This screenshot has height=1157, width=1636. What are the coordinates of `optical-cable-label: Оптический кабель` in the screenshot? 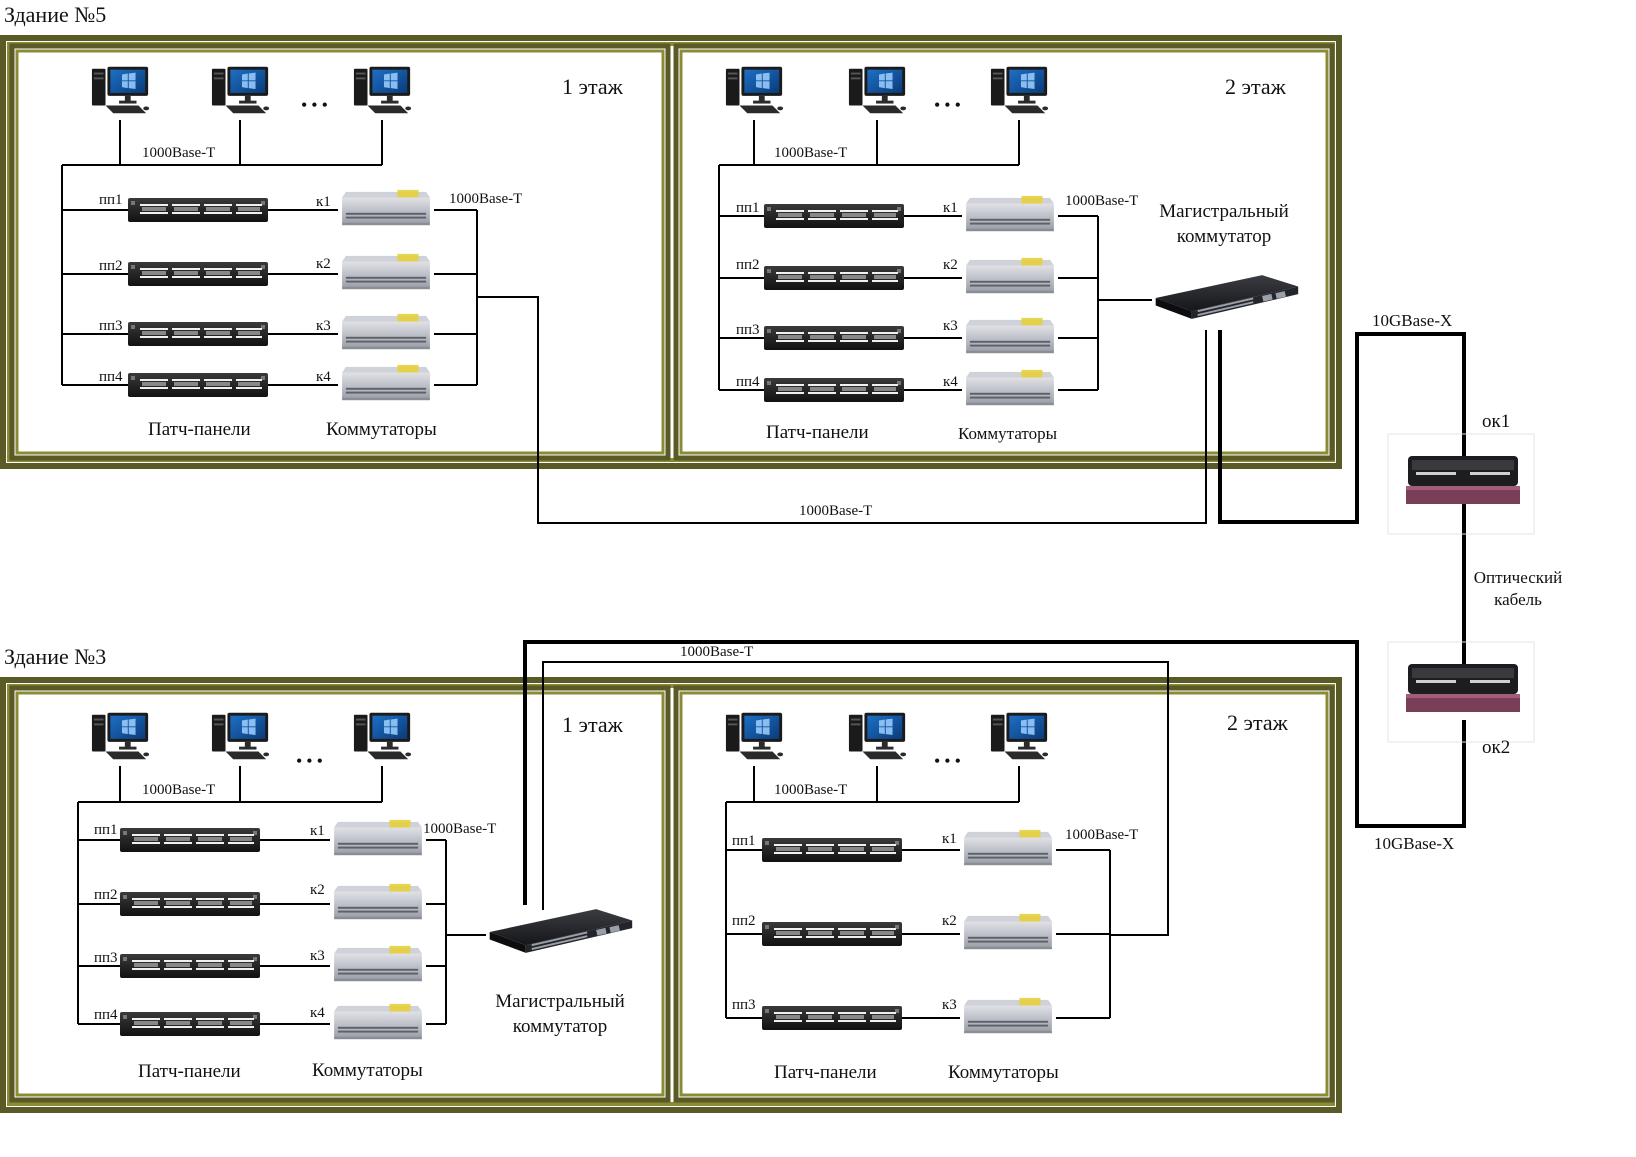 It's located at (1518, 589).